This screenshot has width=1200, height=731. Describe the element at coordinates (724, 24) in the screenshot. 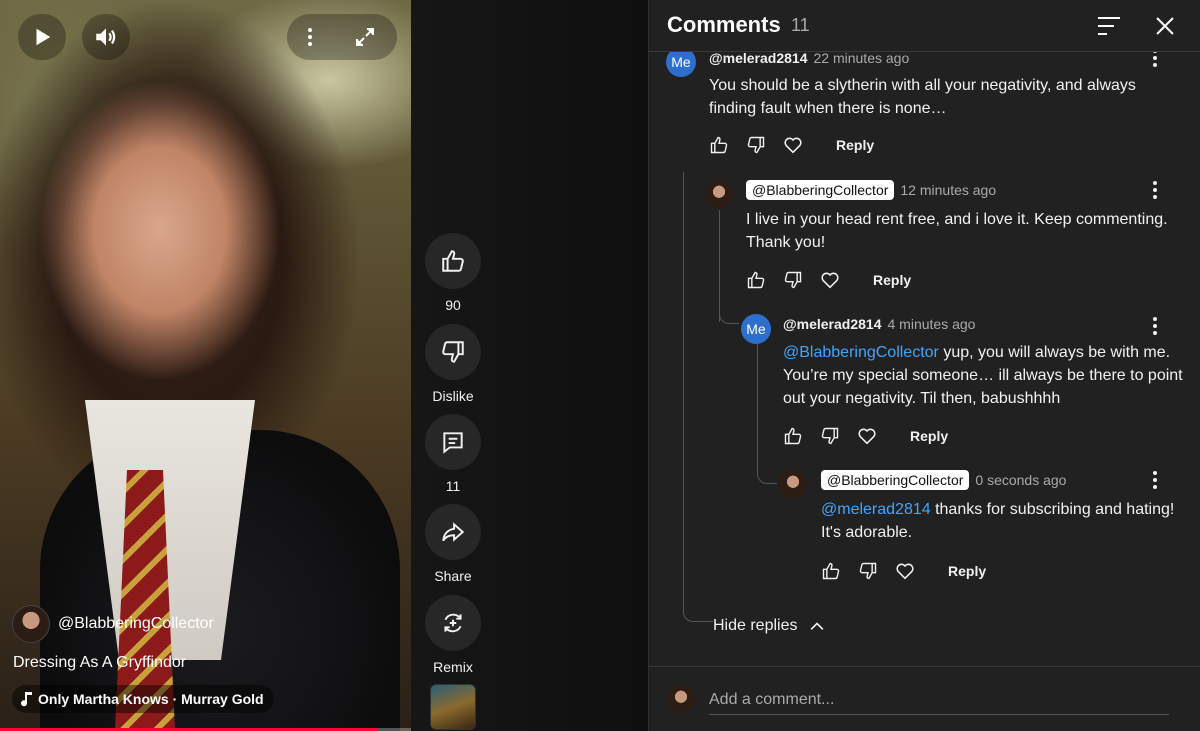

I see `comments-title: Comments` at that location.